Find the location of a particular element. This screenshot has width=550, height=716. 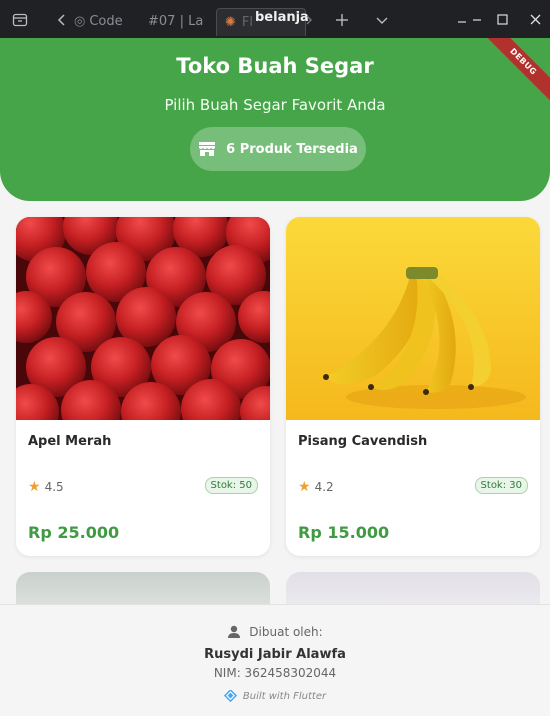

stock-badge: Stok: 30 is located at coordinates (501, 485).